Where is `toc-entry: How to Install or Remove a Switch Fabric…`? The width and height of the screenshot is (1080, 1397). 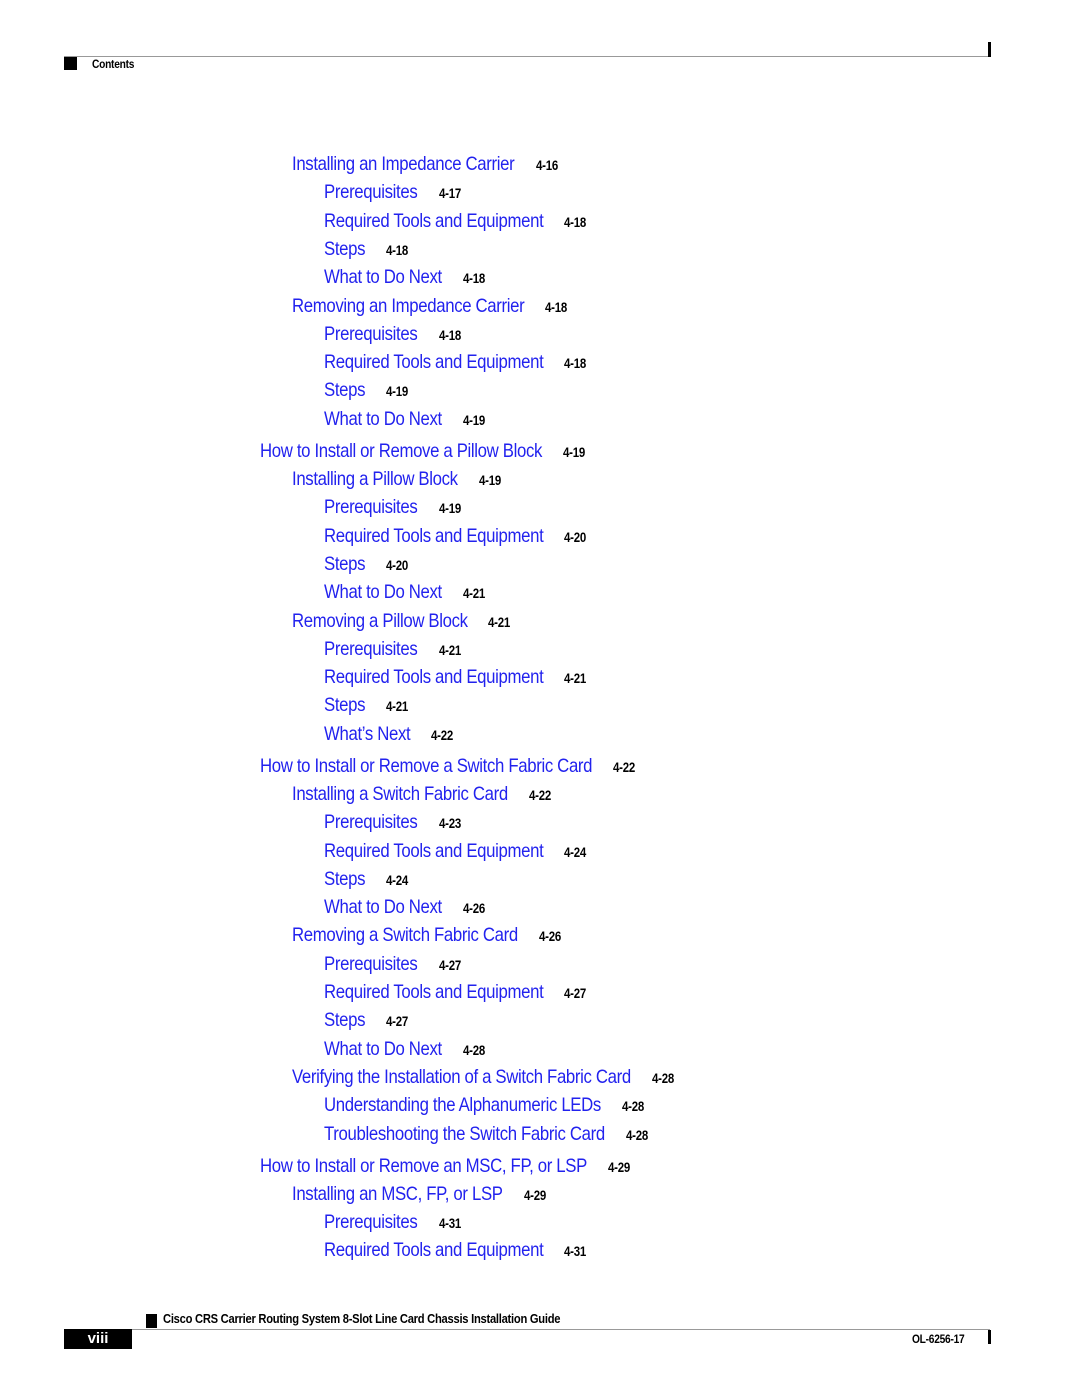 toc-entry: How to Install or Remove a Switch Fabric… is located at coordinates (449, 766).